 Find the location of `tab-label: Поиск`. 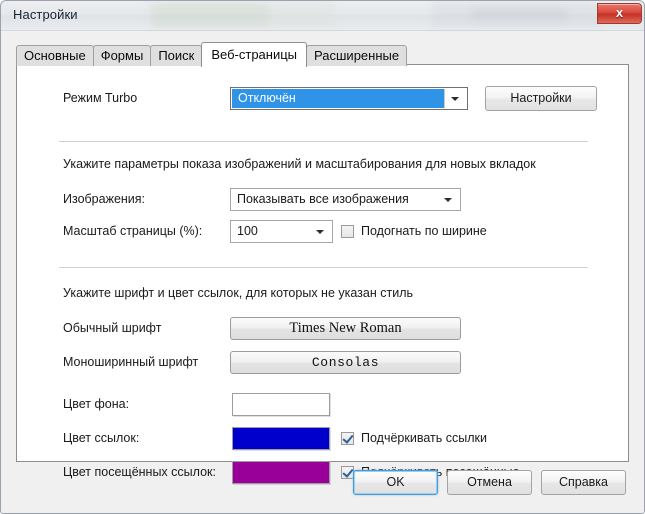

tab-label: Поиск is located at coordinates (176, 55).